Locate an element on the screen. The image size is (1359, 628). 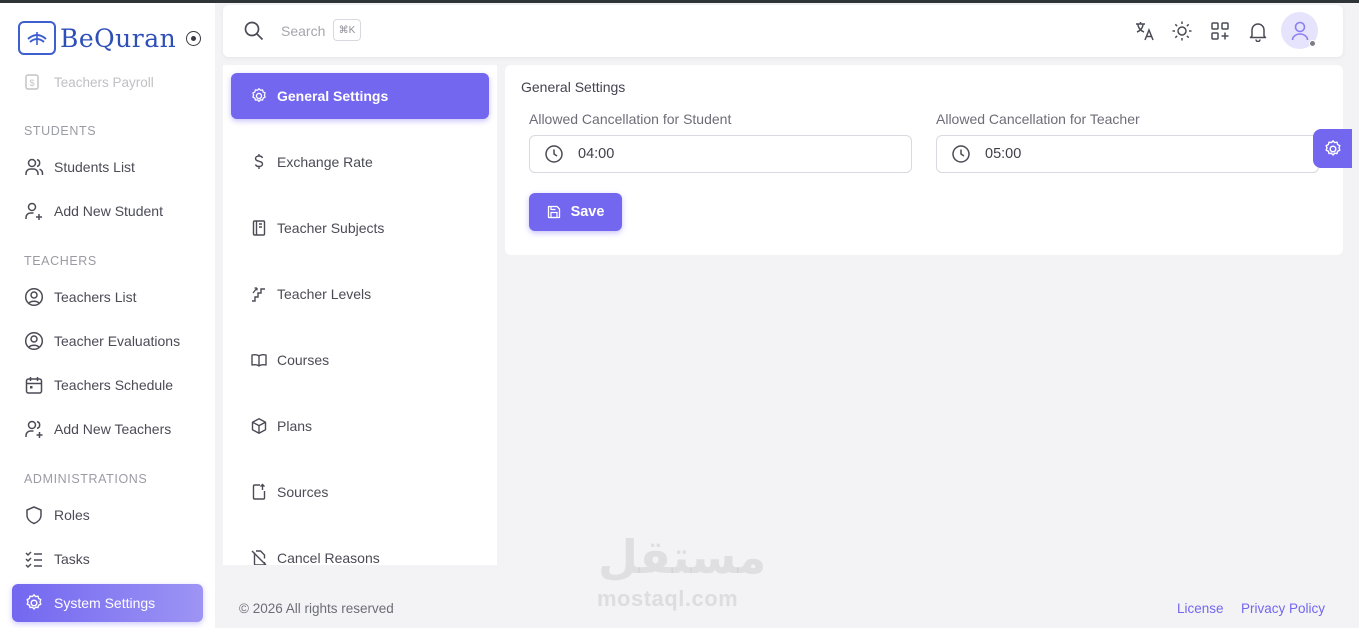
shield-icon is located at coordinates (34, 515).